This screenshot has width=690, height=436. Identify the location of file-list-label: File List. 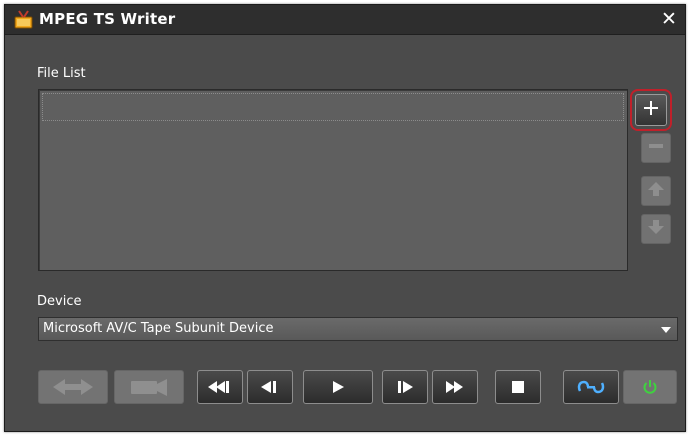
(61, 73).